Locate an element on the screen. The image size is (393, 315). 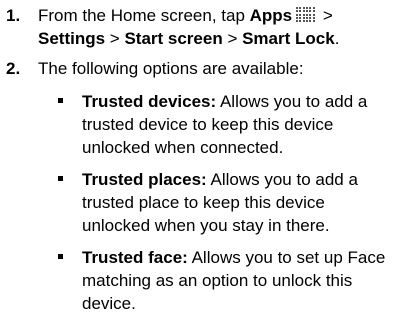
grid-icon is located at coordinates (305, 15).